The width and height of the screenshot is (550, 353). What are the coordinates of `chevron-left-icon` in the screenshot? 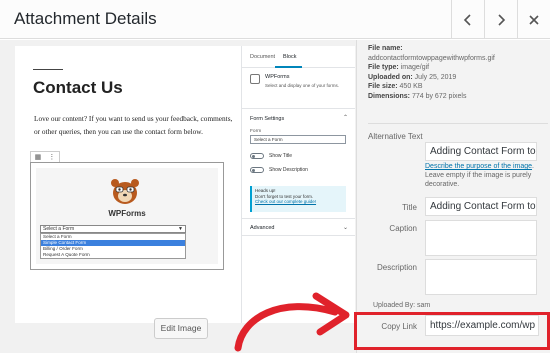 It's located at (467, 19).